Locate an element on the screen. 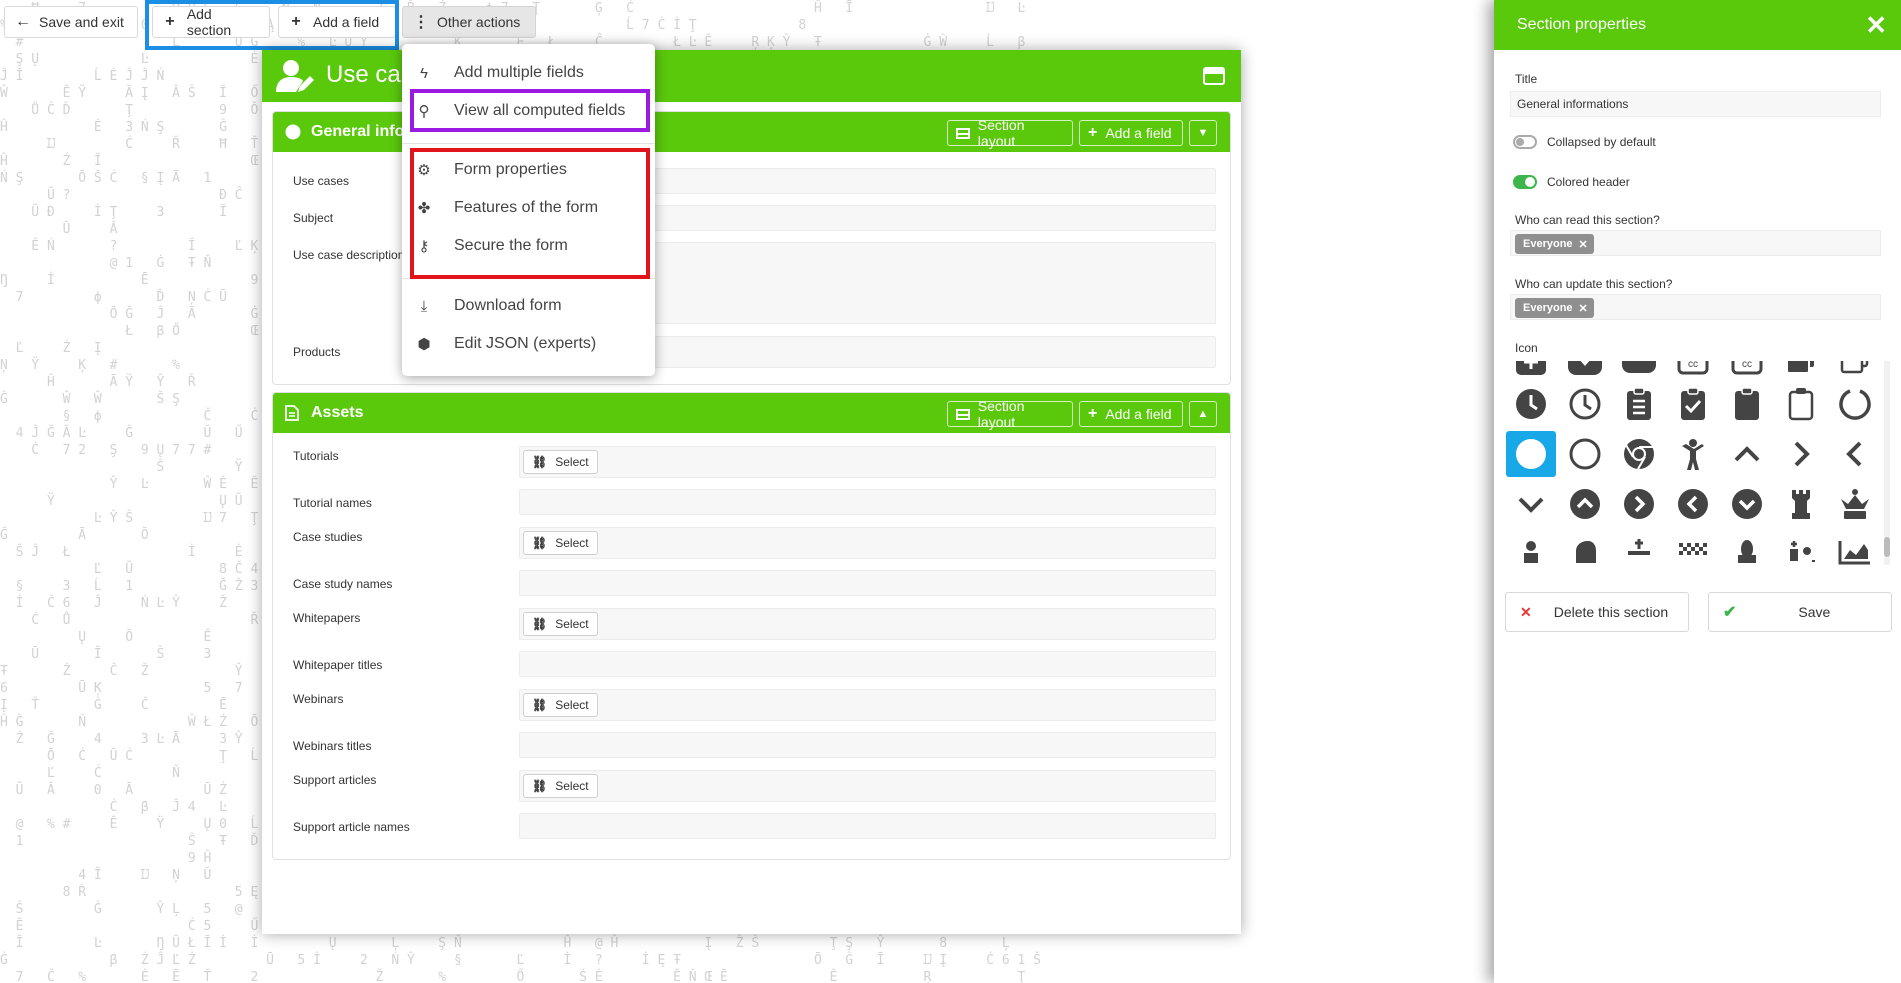 Image resolution: width=1901 pixels, height=983 pixels. chevron-up-icon: ▲ is located at coordinates (1203, 414).